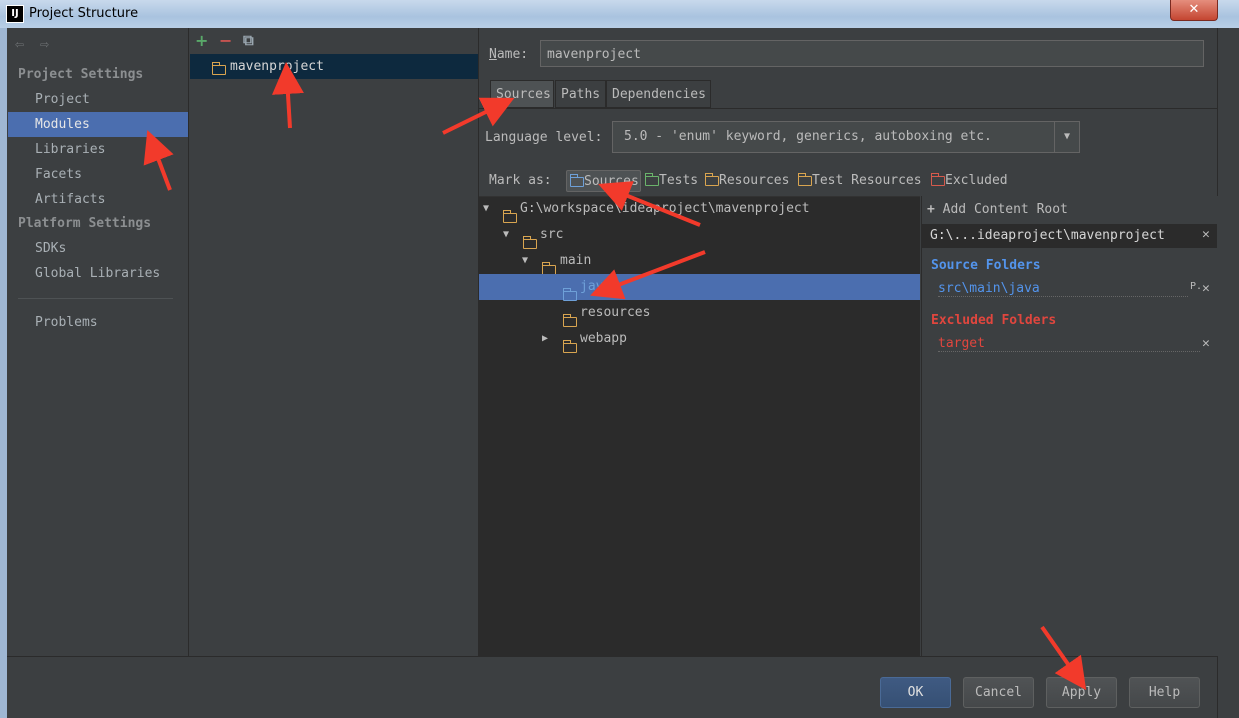 Image resolution: width=1239 pixels, height=718 pixels. What do you see at coordinates (1194, 10) in the screenshot?
I see `close-window-button: ✕` at bounding box center [1194, 10].